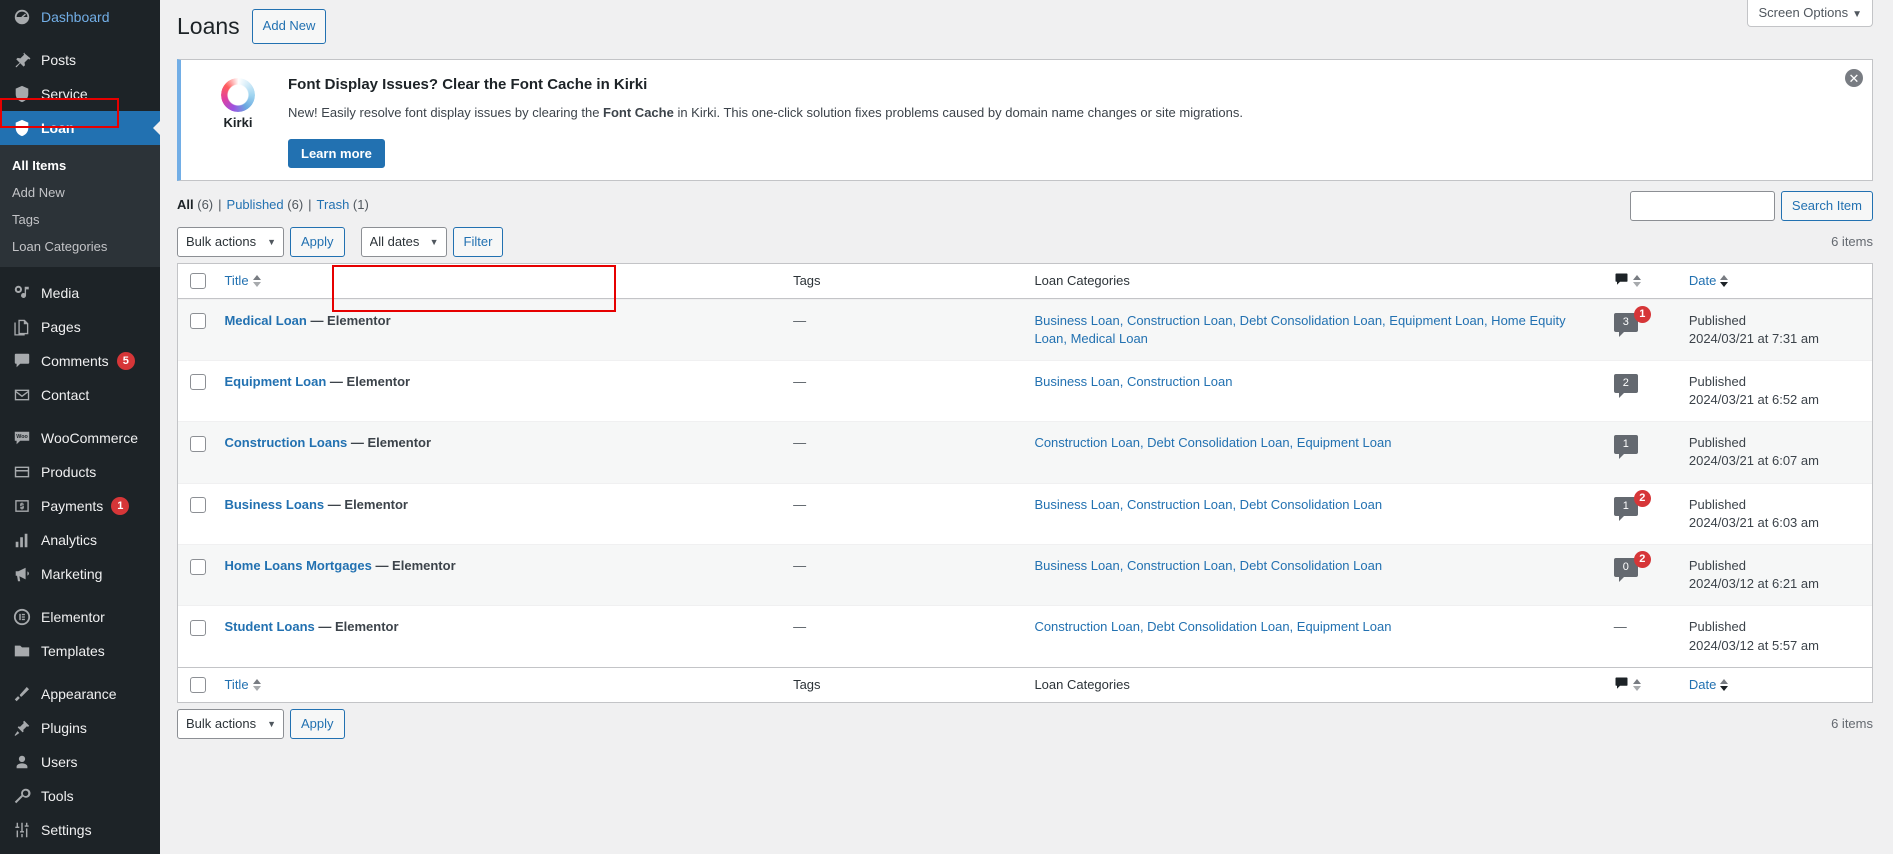 The height and width of the screenshot is (854, 1893). I want to click on row-title-link: Medical Loan, so click(265, 320).